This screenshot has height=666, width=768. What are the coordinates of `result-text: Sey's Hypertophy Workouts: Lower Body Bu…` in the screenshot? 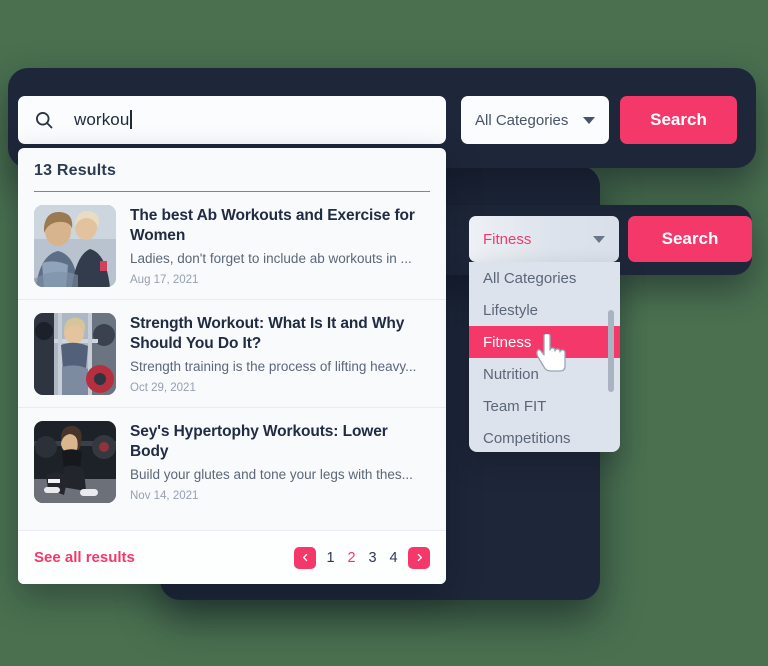 It's located at (280, 462).